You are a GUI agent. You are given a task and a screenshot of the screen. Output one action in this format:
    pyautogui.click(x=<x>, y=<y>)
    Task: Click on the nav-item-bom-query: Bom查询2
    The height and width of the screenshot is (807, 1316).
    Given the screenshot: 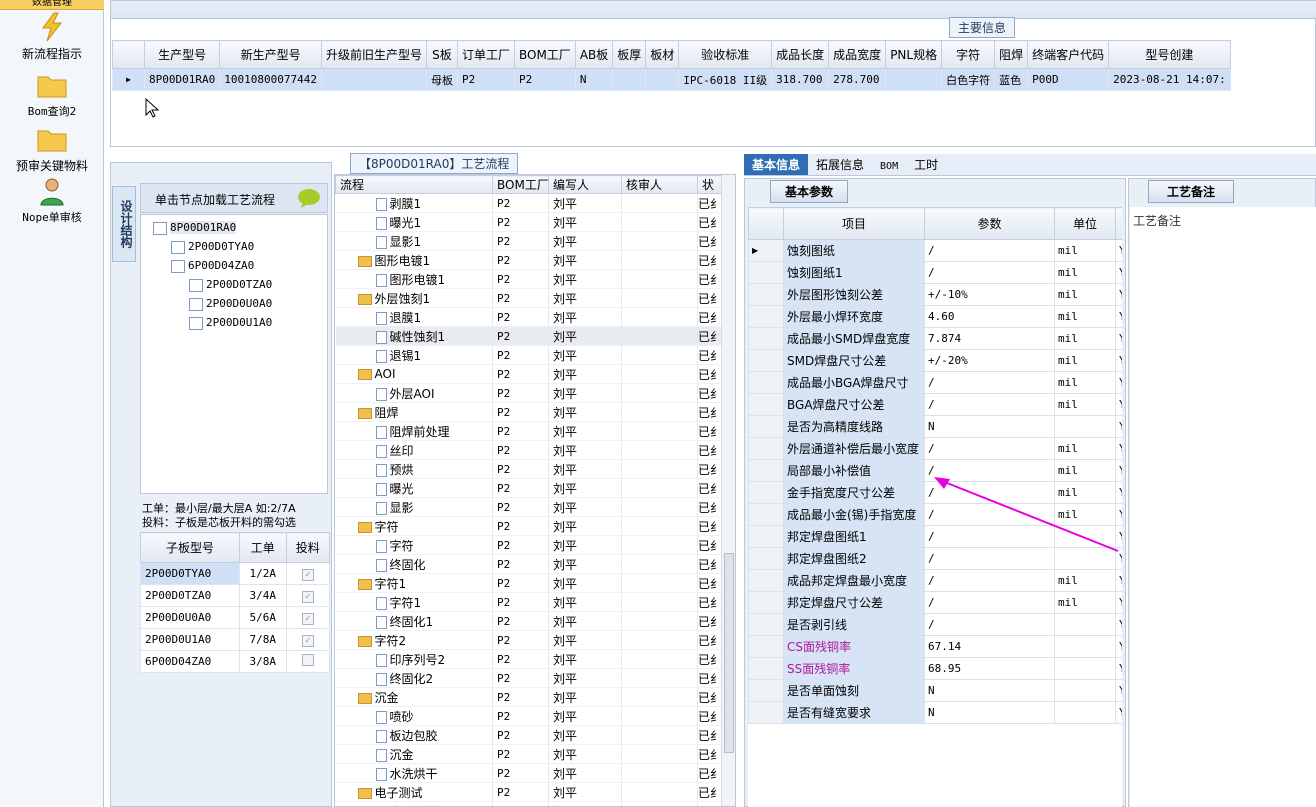 What is the action you would take?
    pyautogui.click(x=52, y=94)
    